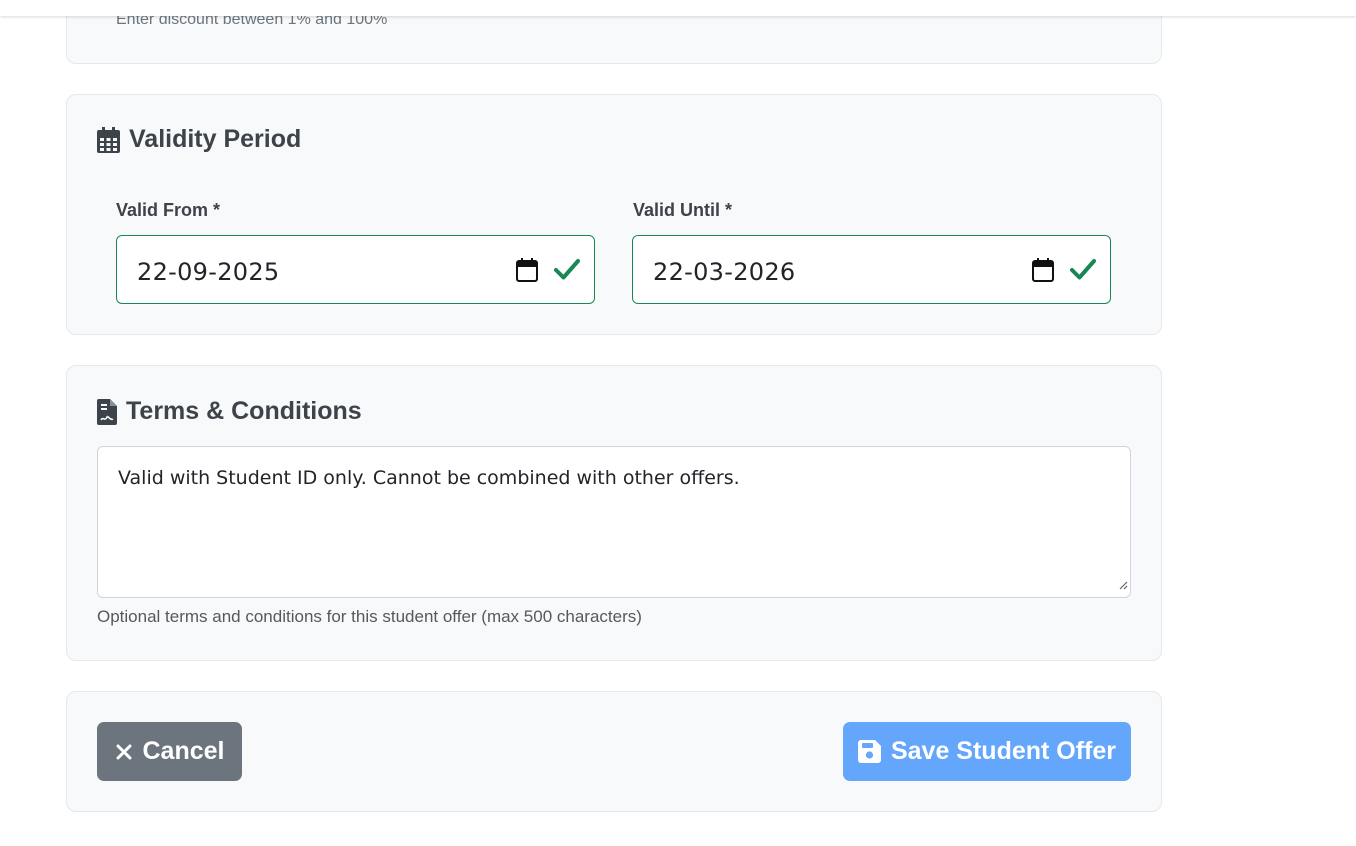 This screenshot has width=1356, height=846. Describe the element at coordinates (108, 139) in the screenshot. I see `calendar-icon` at that location.